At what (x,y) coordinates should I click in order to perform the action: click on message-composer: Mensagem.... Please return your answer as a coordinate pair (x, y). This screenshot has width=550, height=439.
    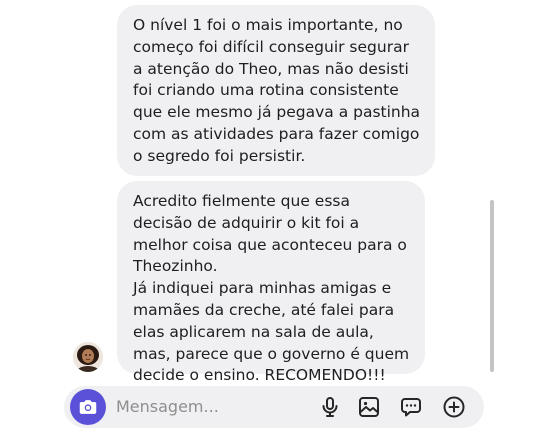
    Looking at the image, I should click on (274, 407).